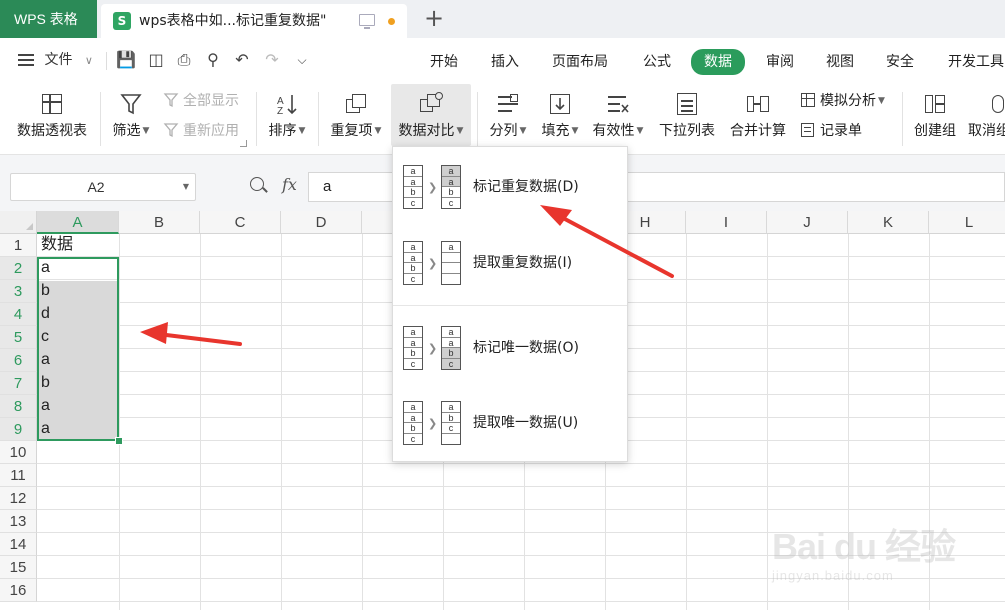 The height and width of the screenshot is (610, 1005). Describe the element at coordinates (510, 263) in the screenshot. I see `extract-duplicates-item: aabc ❯ a 提取重复数据(I)` at that location.